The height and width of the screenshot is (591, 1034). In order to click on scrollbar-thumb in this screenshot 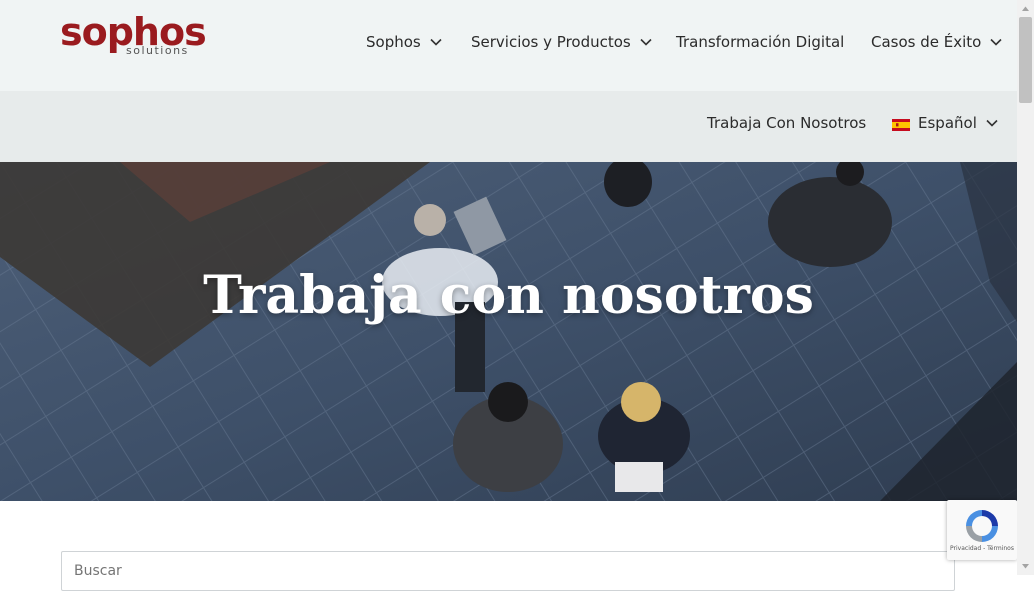, I will do `click(1025, 60)`.